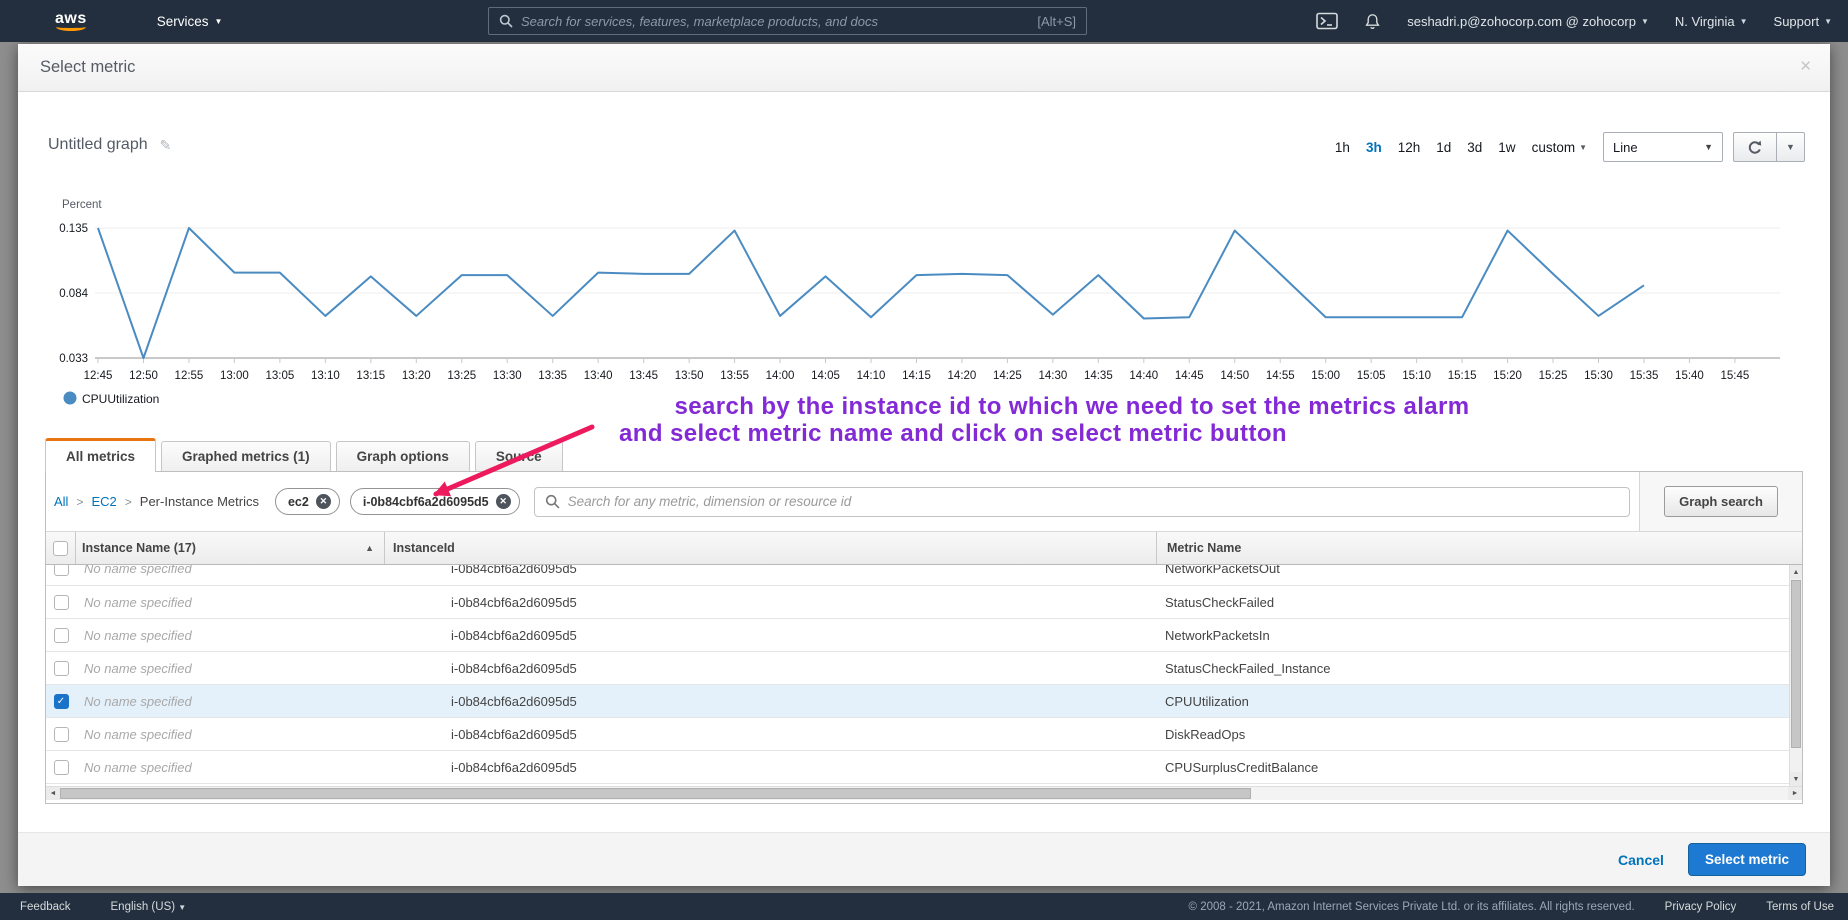 The image size is (1848, 920). Describe the element at coordinates (416, 376) in the screenshot. I see `svg-text: 13:20` at that location.